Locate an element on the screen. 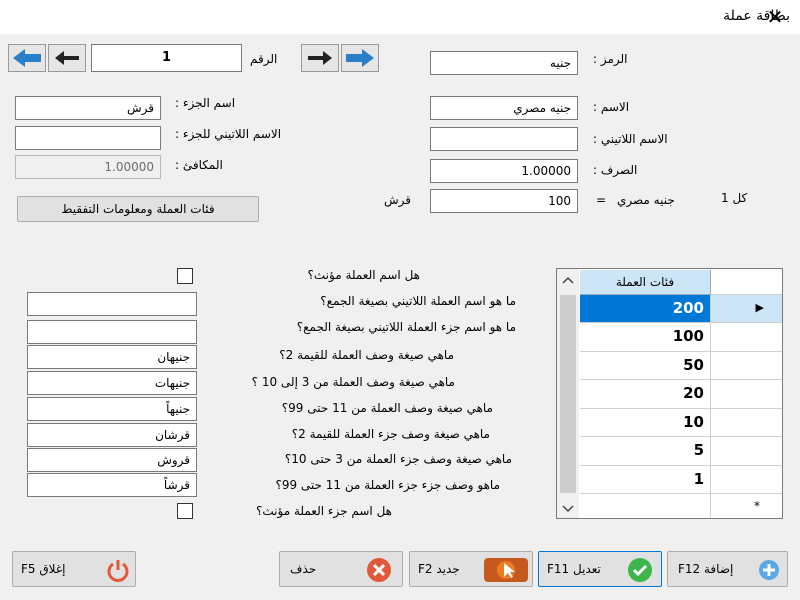 This screenshot has height=600, width=800. equiv-label: المكافئ : is located at coordinates (199, 165).